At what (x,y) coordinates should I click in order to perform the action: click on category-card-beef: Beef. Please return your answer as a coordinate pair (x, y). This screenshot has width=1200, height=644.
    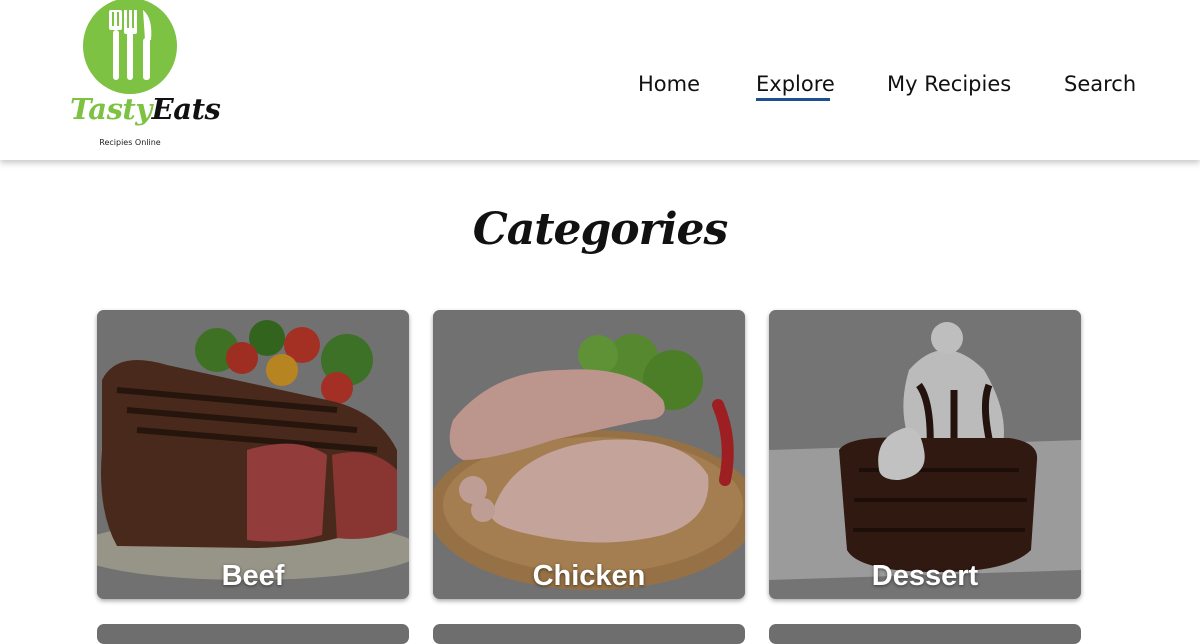
    Looking at the image, I should click on (253, 454).